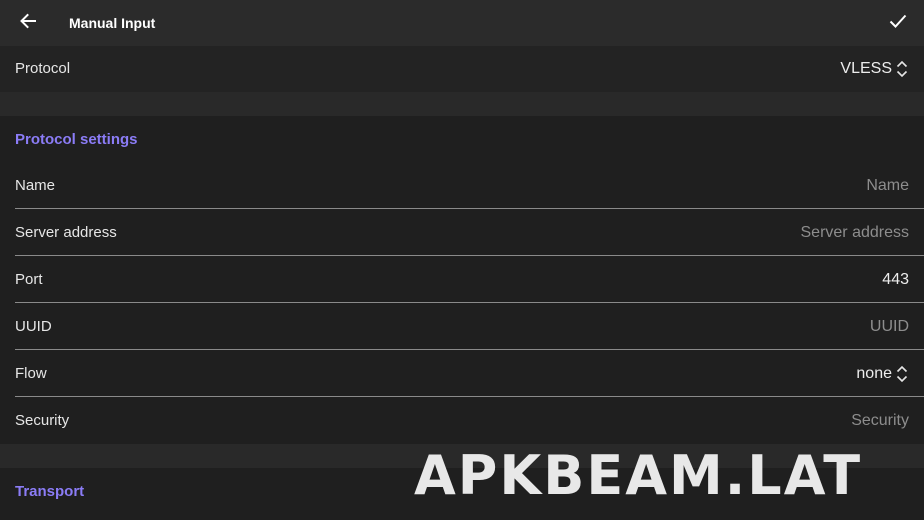 This screenshot has width=924, height=520. I want to click on server-address-label: Server address, so click(66, 232).